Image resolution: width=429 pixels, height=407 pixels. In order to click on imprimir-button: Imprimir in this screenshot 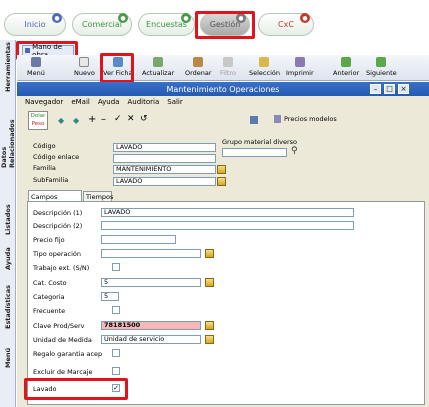, I will do `click(300, 68)`.